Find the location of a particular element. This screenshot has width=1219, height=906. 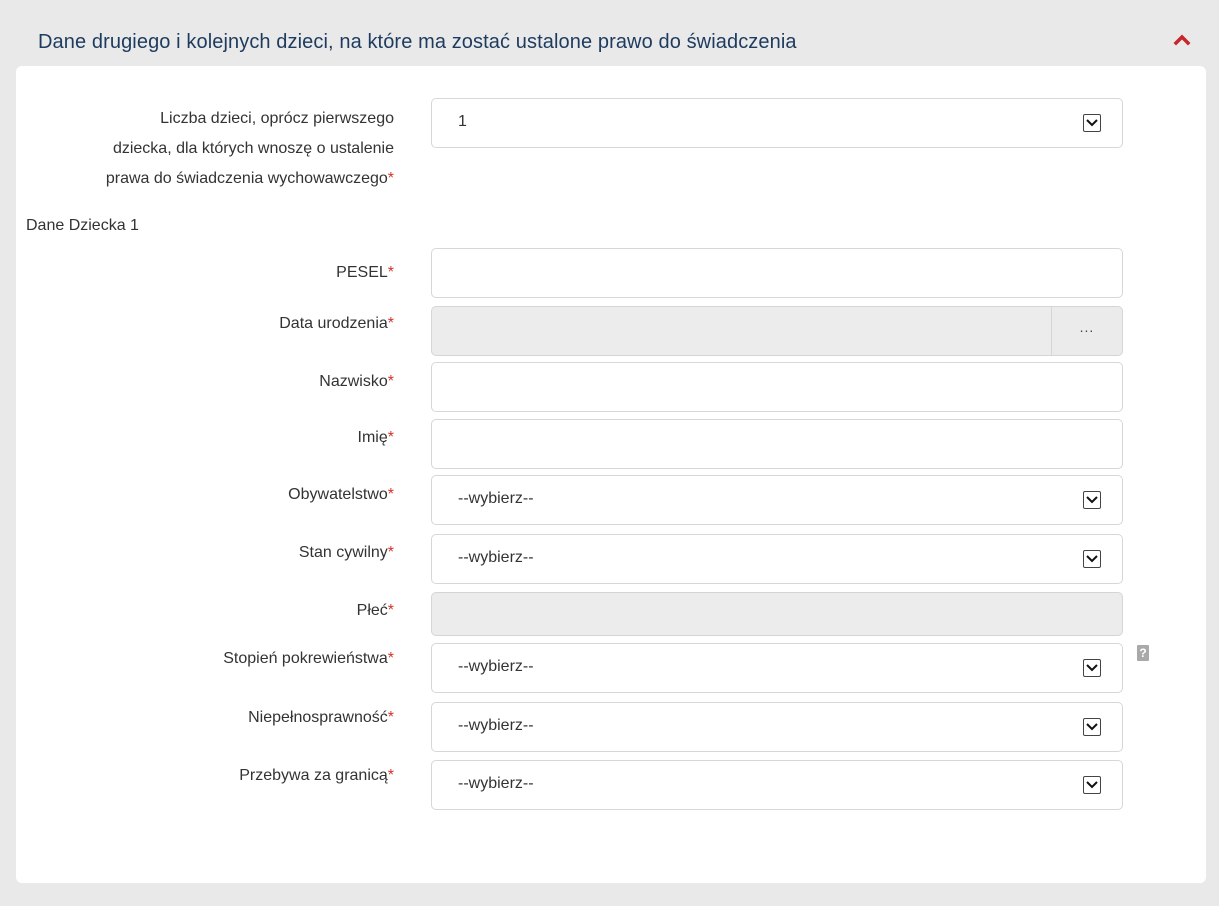

first-name-input is located at coordinates (777, 444).